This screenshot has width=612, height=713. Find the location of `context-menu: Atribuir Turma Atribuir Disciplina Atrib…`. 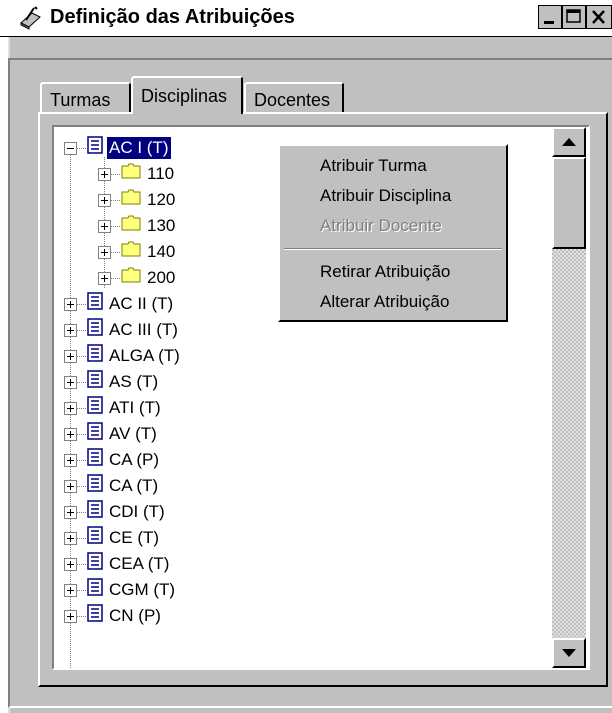

context-menu: Atribuir Turma Atribuir Disciplina Atrib… is located at coordinates (393, 233).